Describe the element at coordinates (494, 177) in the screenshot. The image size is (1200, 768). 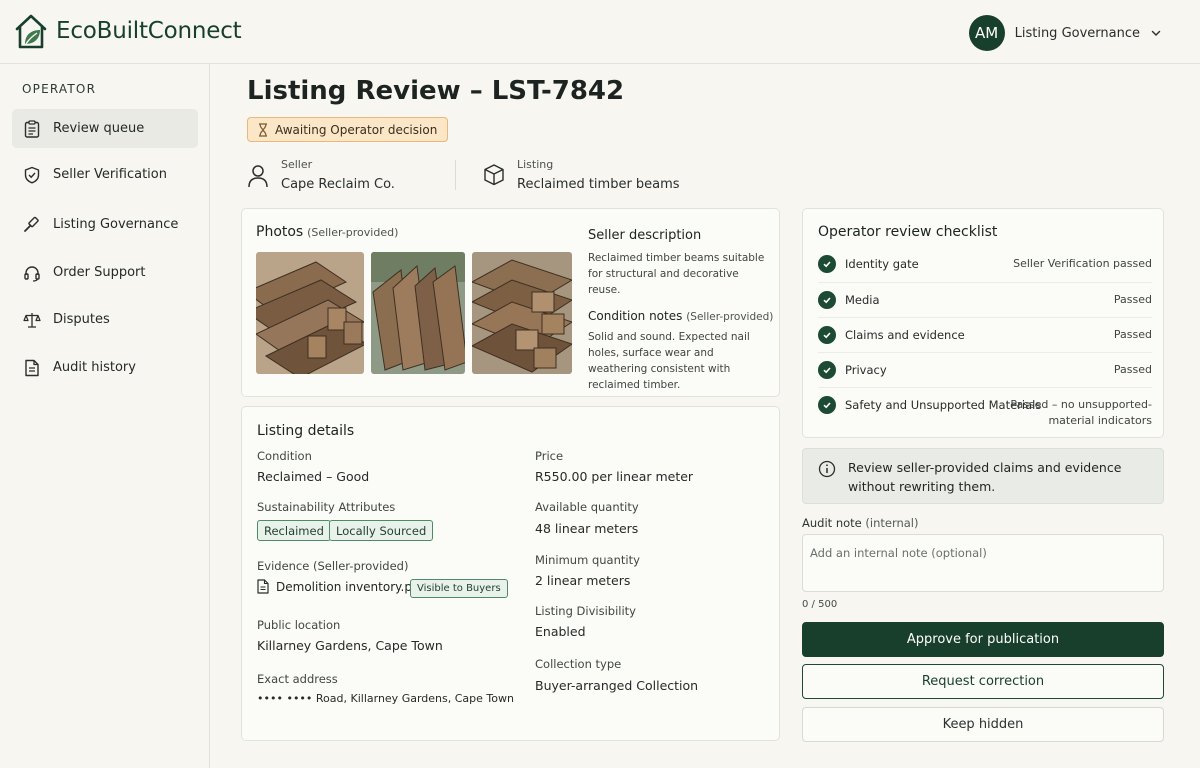
I see `box-icon` at that location.